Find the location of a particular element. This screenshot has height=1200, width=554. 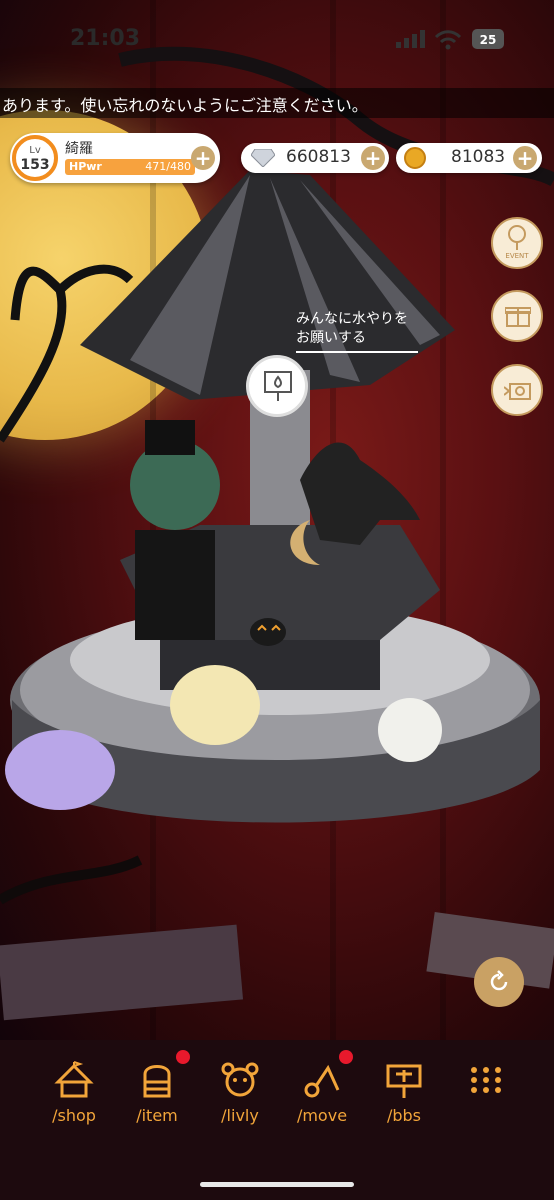

dresser-icon is located at coordinates (157, 1081).